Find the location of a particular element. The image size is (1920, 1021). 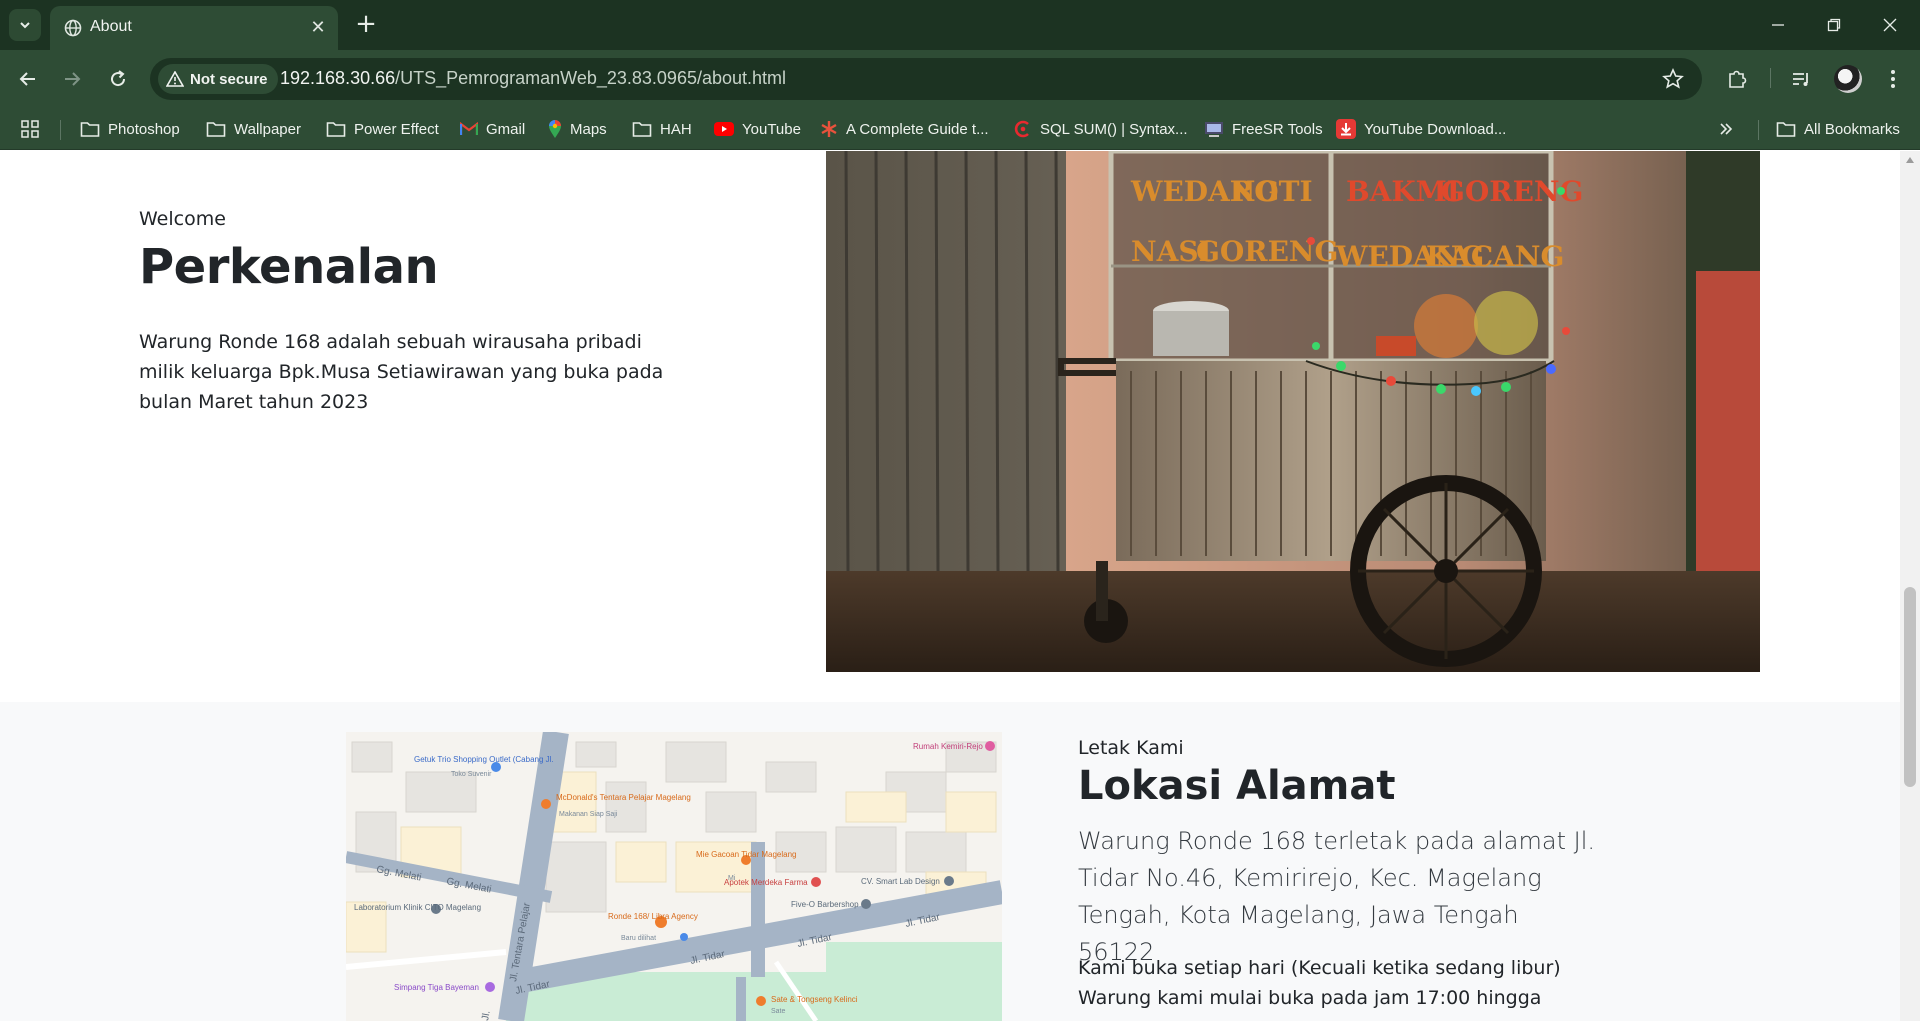

gmail-icon is located at coordinates (469, 128).